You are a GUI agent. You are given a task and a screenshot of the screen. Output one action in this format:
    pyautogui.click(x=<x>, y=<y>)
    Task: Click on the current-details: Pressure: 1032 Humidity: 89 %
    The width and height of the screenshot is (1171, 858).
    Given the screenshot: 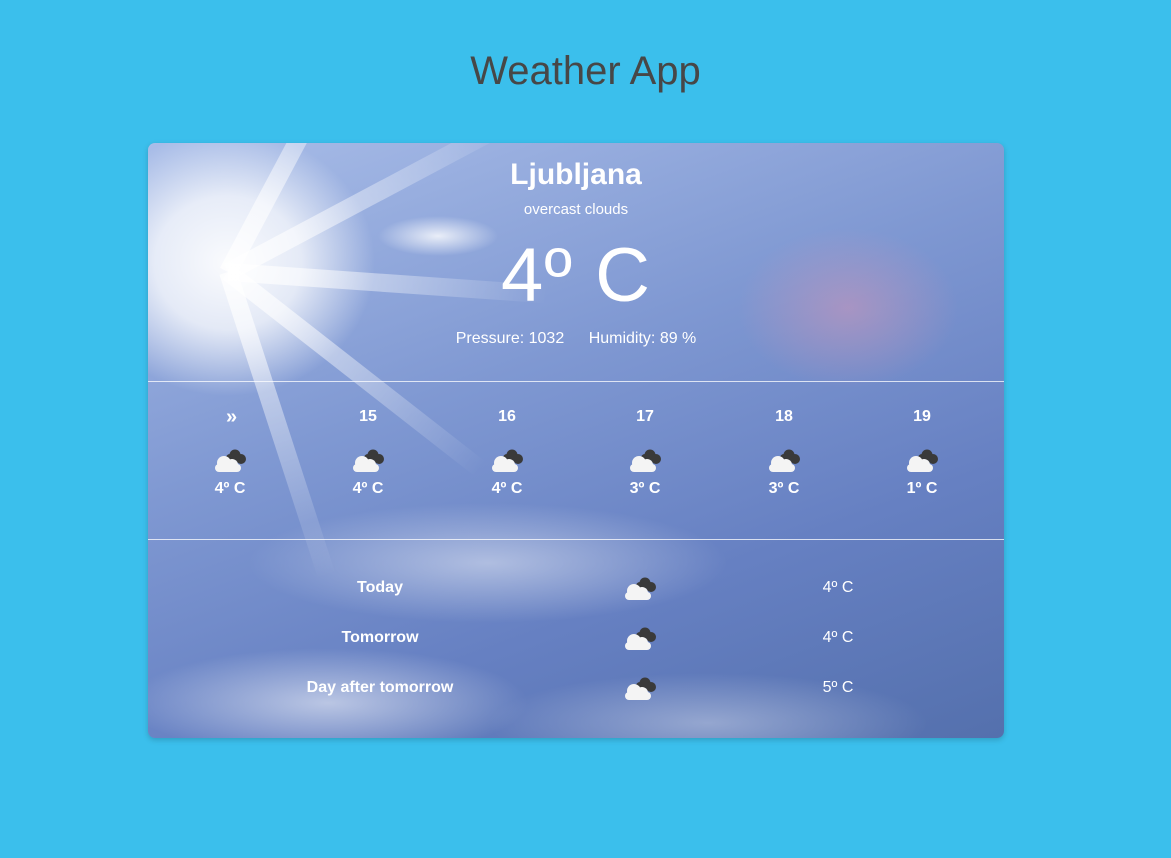 What is the action you would take?
    pyautogui.click(x=576, y=339)
    